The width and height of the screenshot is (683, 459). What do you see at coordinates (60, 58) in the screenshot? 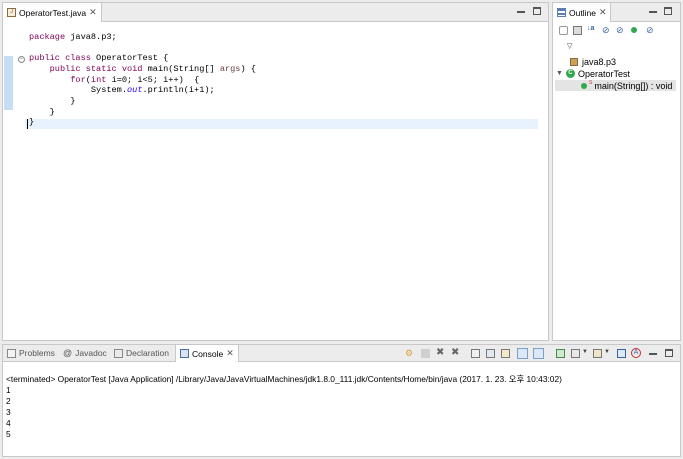
I see `keyword: public class` at bounding box center [60, 58].